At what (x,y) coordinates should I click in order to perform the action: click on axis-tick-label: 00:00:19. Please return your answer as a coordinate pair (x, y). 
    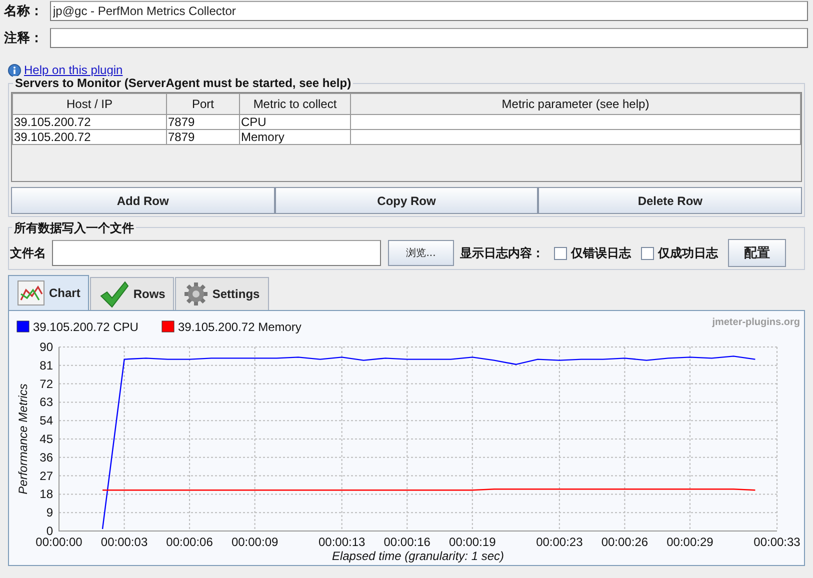
    Looking at the image, I should click on (472, 542).